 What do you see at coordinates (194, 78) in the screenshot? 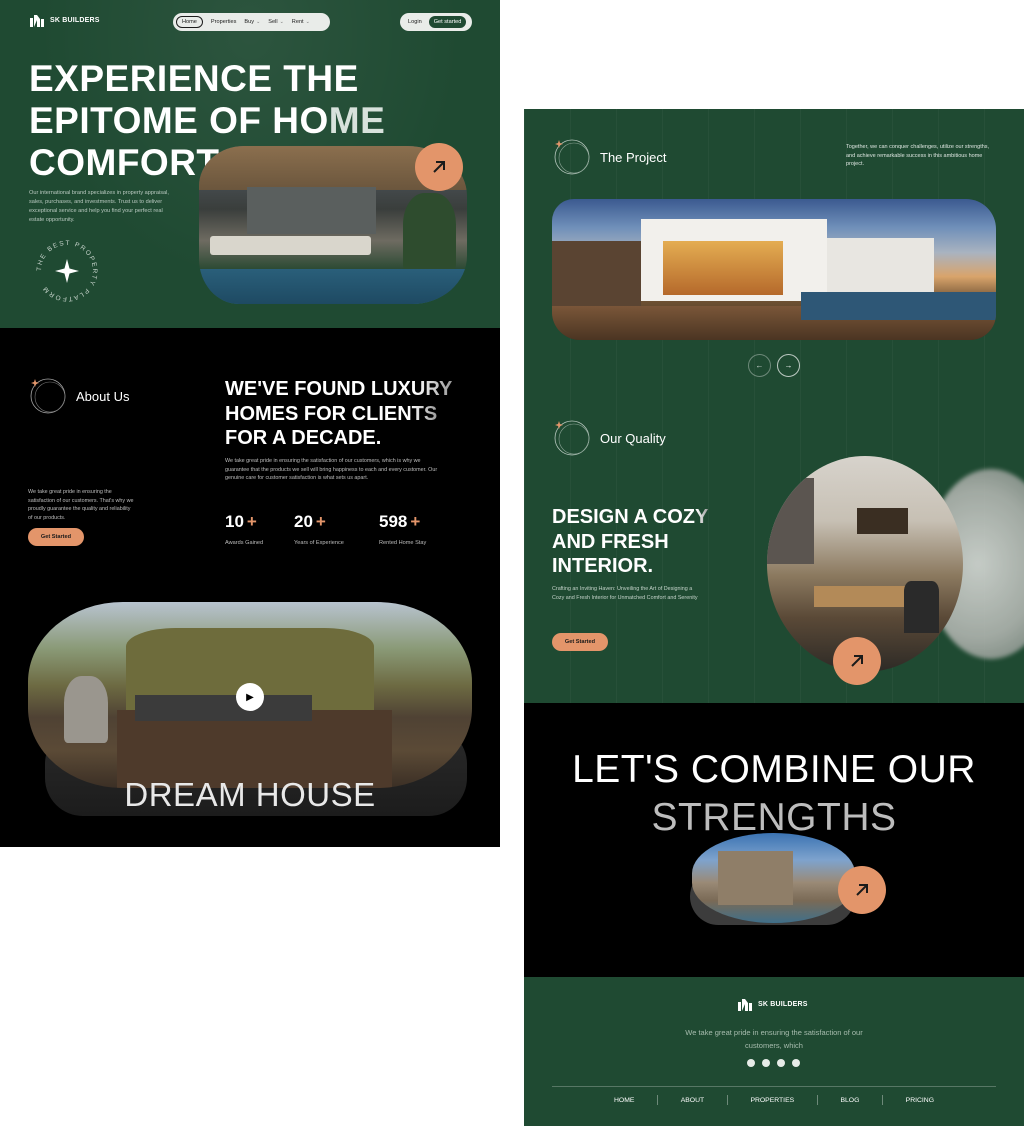
I see `hero-title-line1: EXPERIENCE THE` at bounding box center [194, 78].